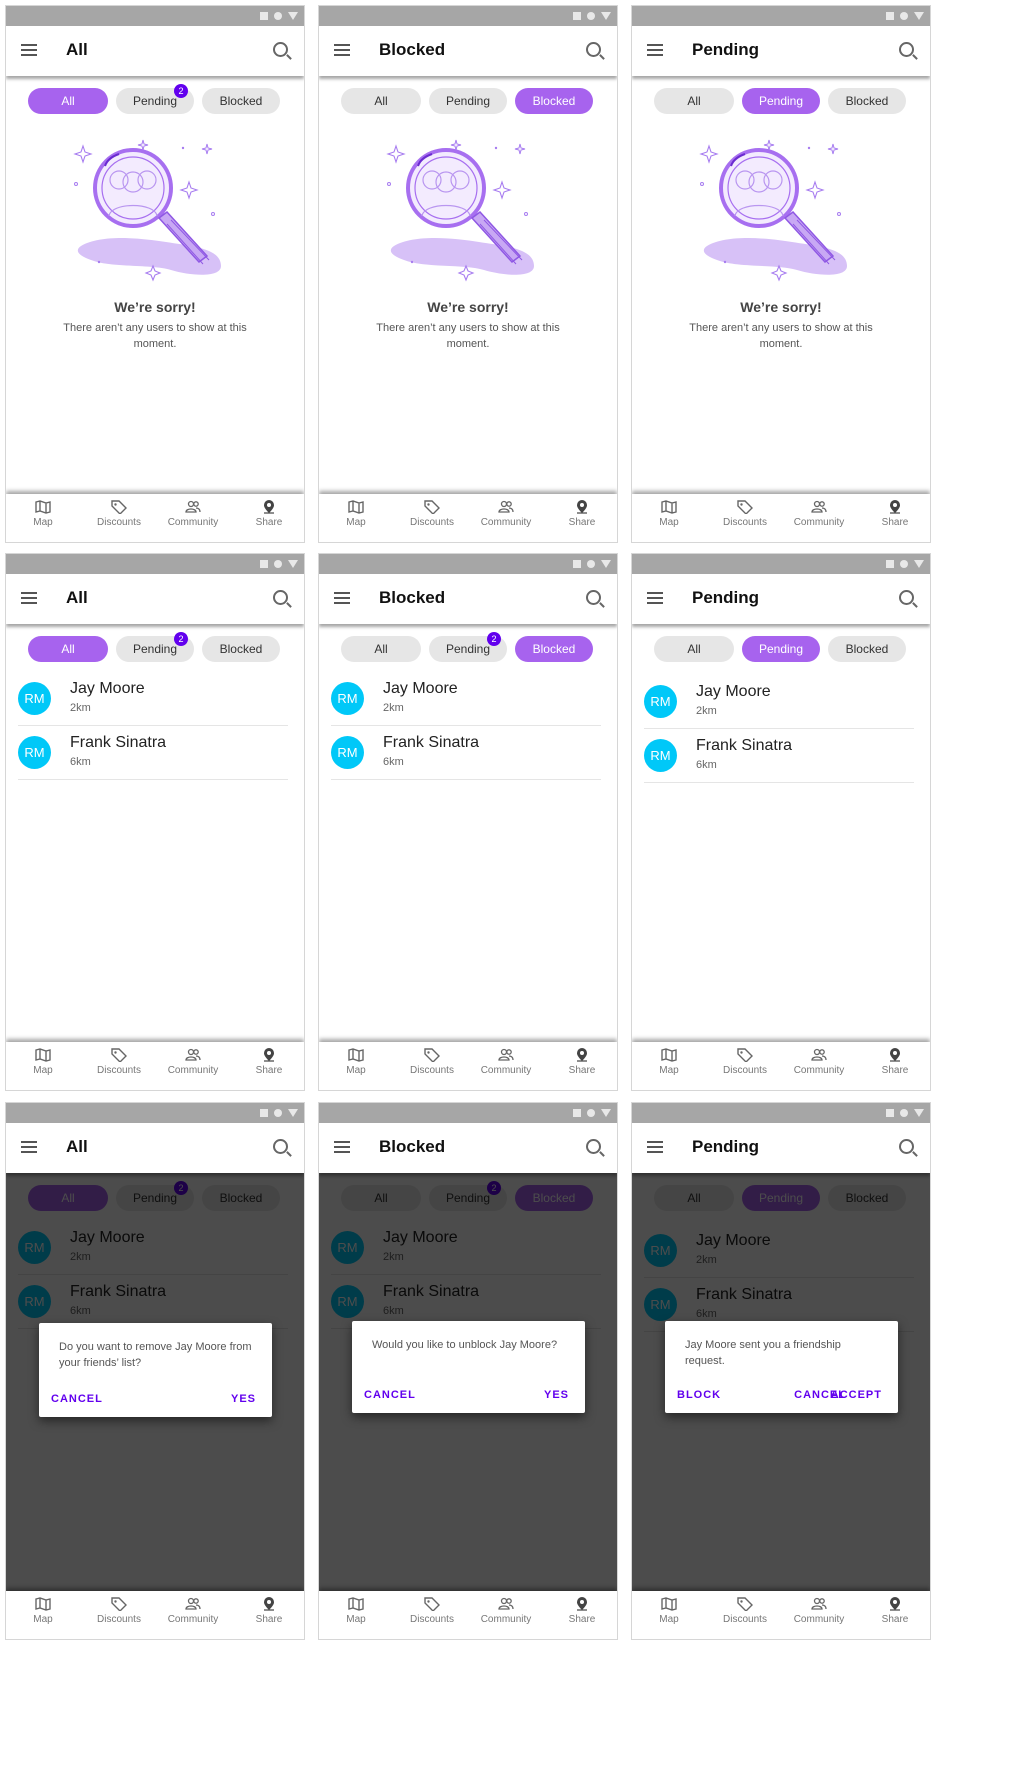 This screenshot has height=1778, width=1009. Describe the element at coordinates (468, 307) in the screenshot. I see `empty-state-title: We’re sorry!` at that location.